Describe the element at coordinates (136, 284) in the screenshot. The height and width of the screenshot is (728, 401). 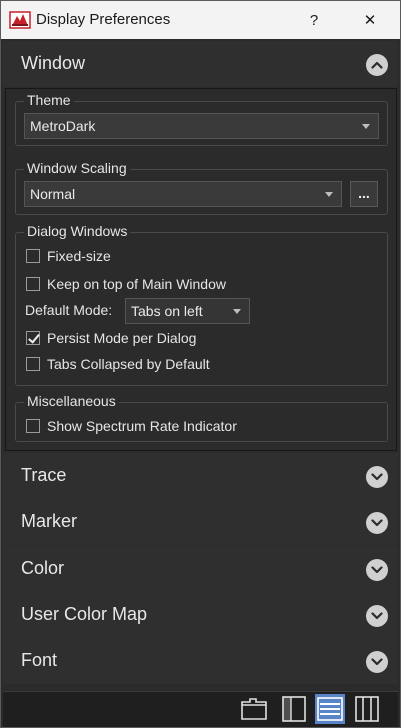
I see `keep-on-top-label: Keep on top of Main Window` at that location.